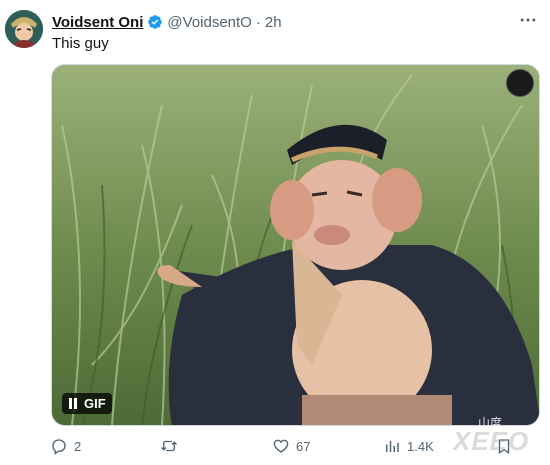 This screenshot has width=550, height=465. I want to click on retweet-button, so click(172, 446).